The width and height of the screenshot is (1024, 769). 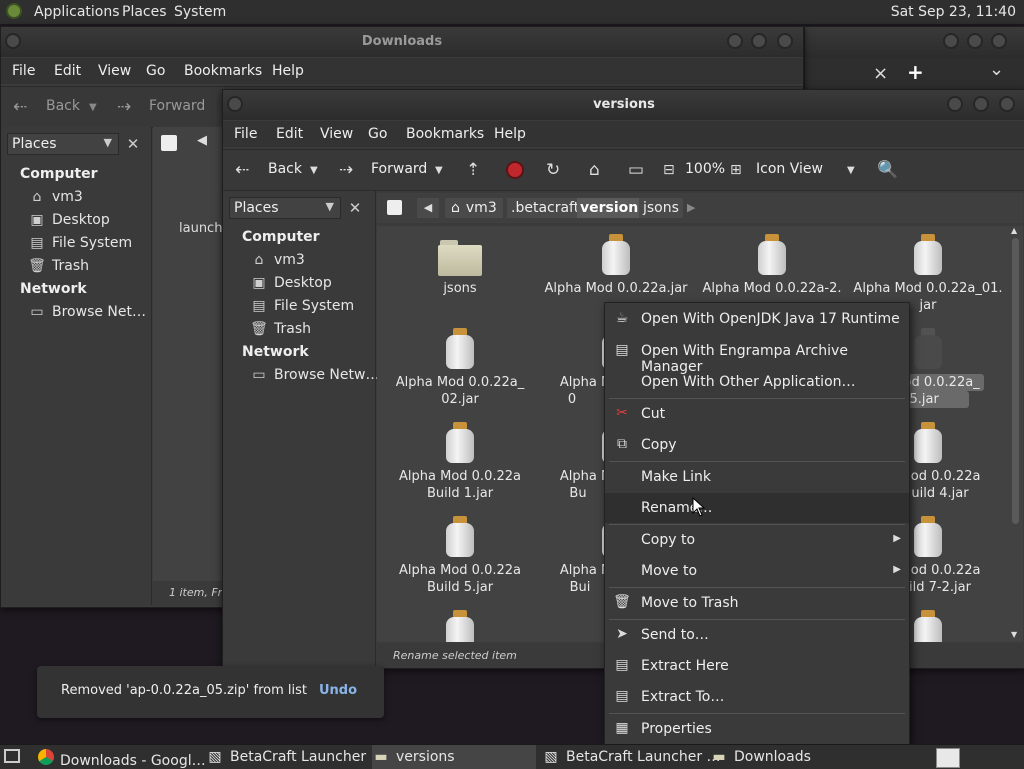 I want to click on taskbar-item-downloads: ▬ Downloads, so click(x=792, y=757).